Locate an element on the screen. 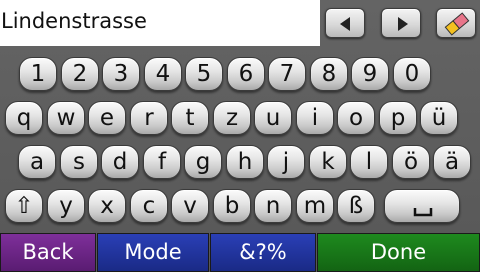 The image size is (480, 272). key-w: w is located at coordinates (66, 118).